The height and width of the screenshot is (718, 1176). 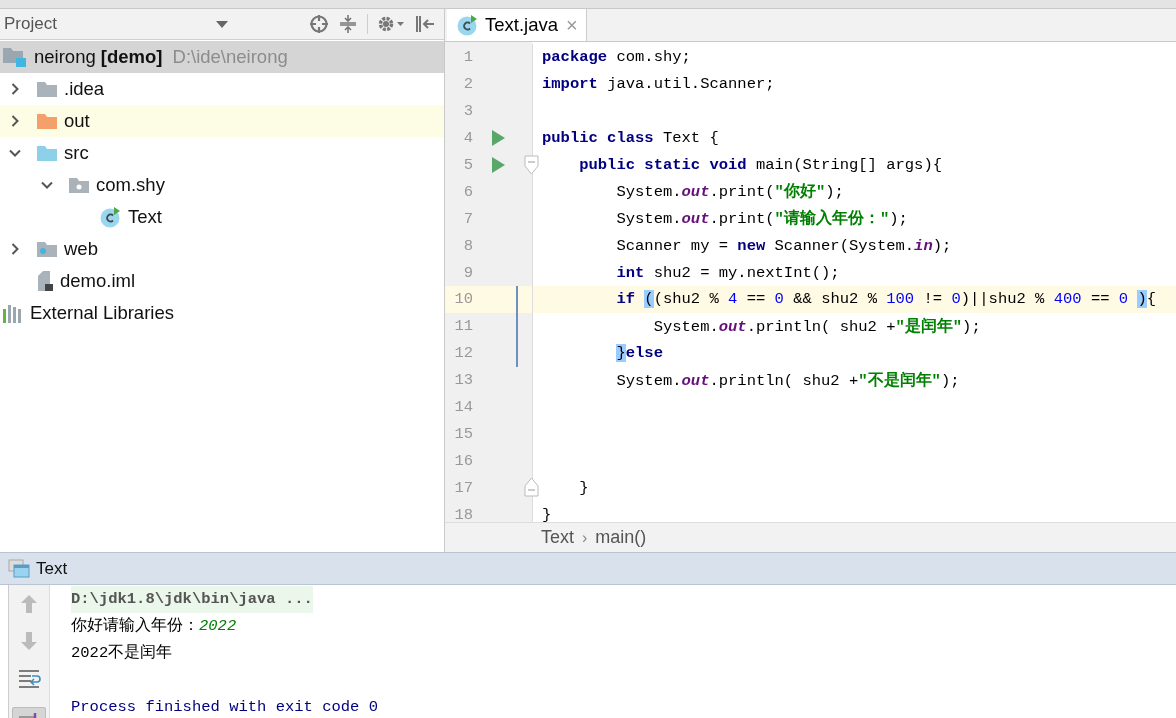 I want to click on file-icon, so click(x=45, y=281).